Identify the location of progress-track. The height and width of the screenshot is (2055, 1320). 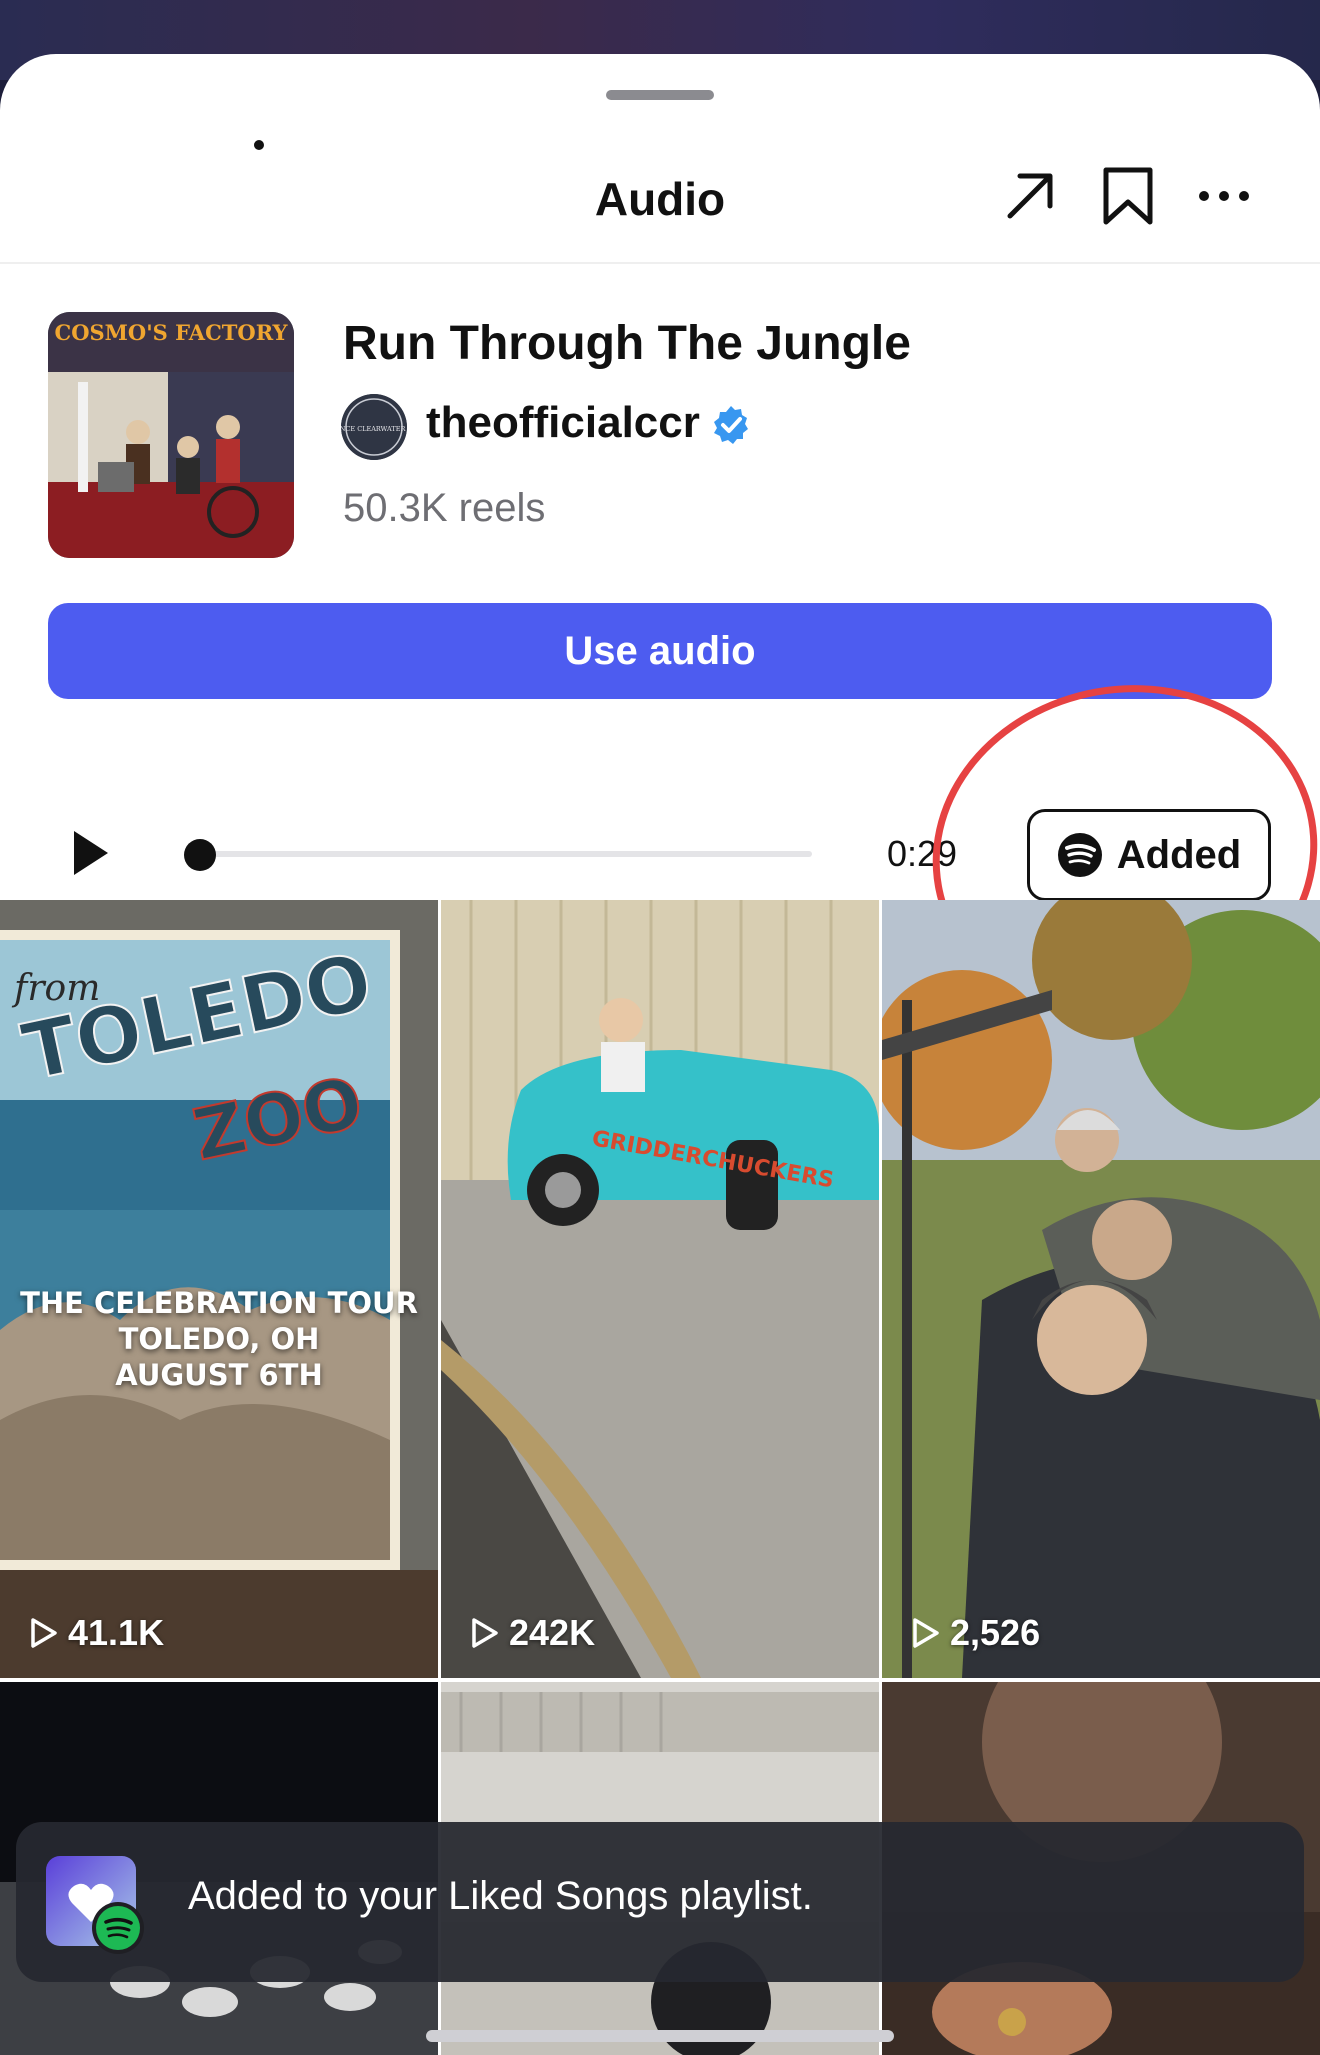
(506, 854).